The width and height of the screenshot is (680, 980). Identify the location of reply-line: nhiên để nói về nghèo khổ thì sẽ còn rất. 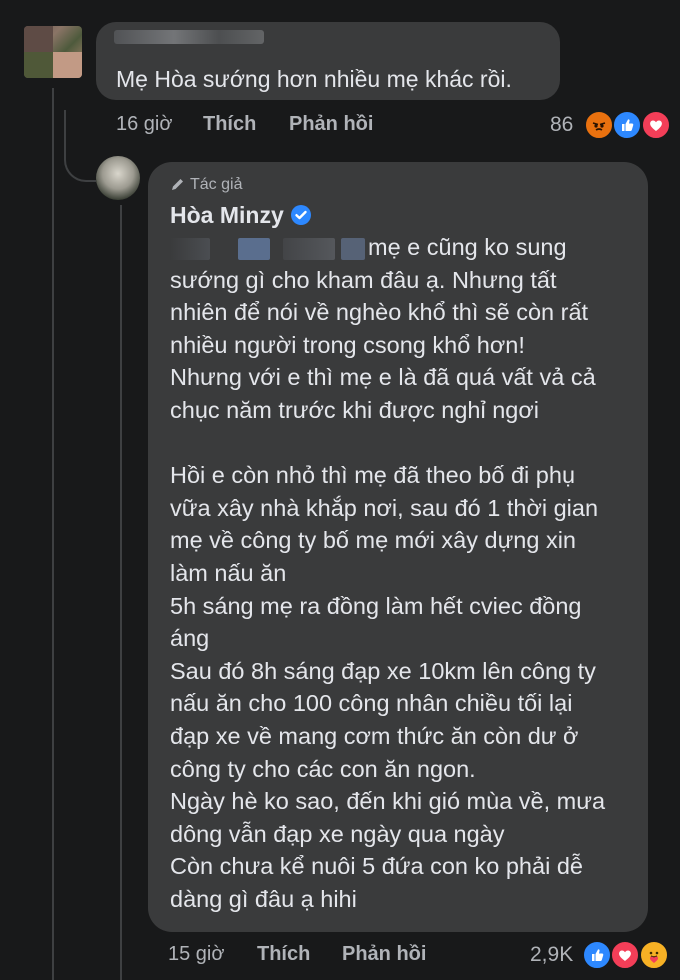
(379, 312).